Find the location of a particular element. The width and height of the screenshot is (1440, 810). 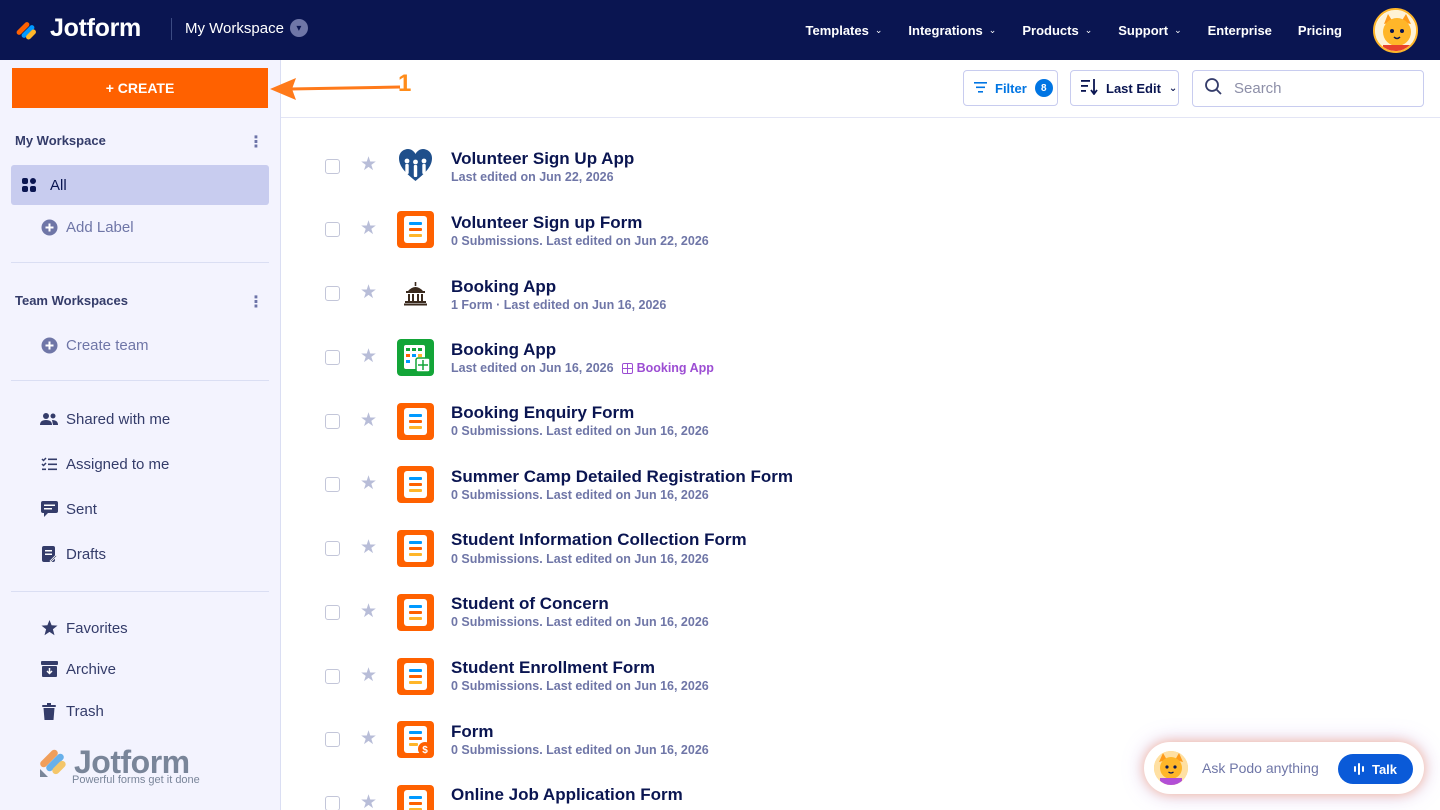

sidebar-item-label: Add Label is located at coordinates (100, 227).